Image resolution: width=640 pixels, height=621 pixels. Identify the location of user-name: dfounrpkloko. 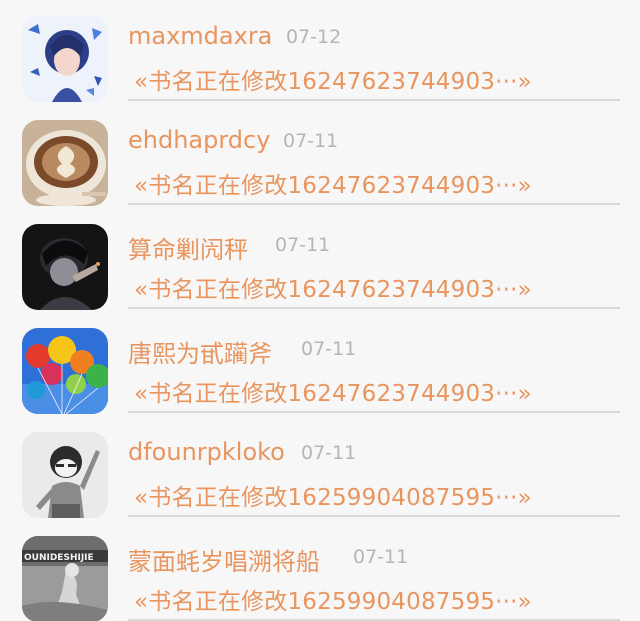
(206, 452).